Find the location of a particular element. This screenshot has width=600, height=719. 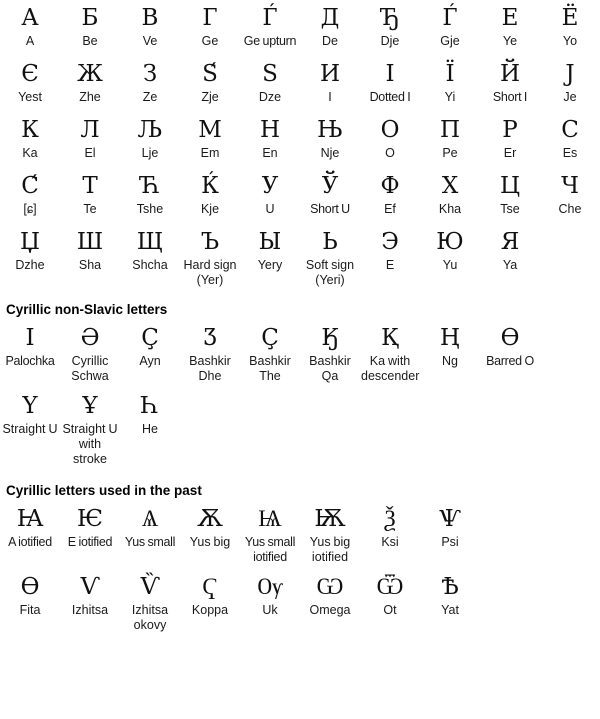

letter-glyph: Ѱ is located at coordinates (450, 519).